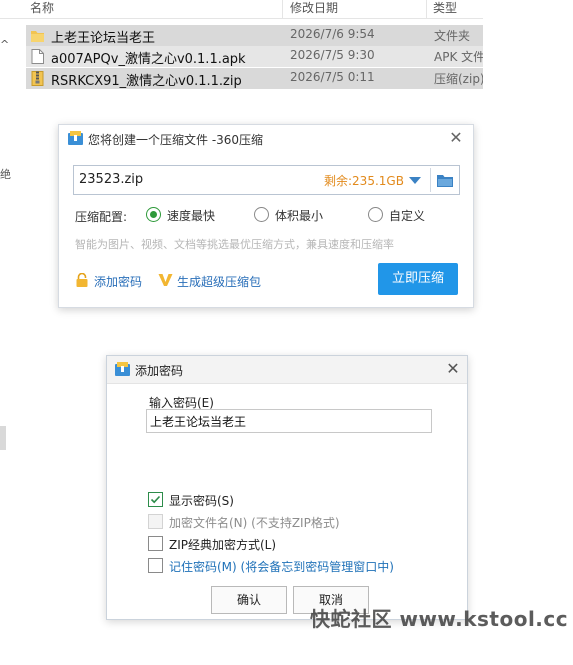 The image size is (573, 665). I want to click on v-badge-icon, so click(165, 280).